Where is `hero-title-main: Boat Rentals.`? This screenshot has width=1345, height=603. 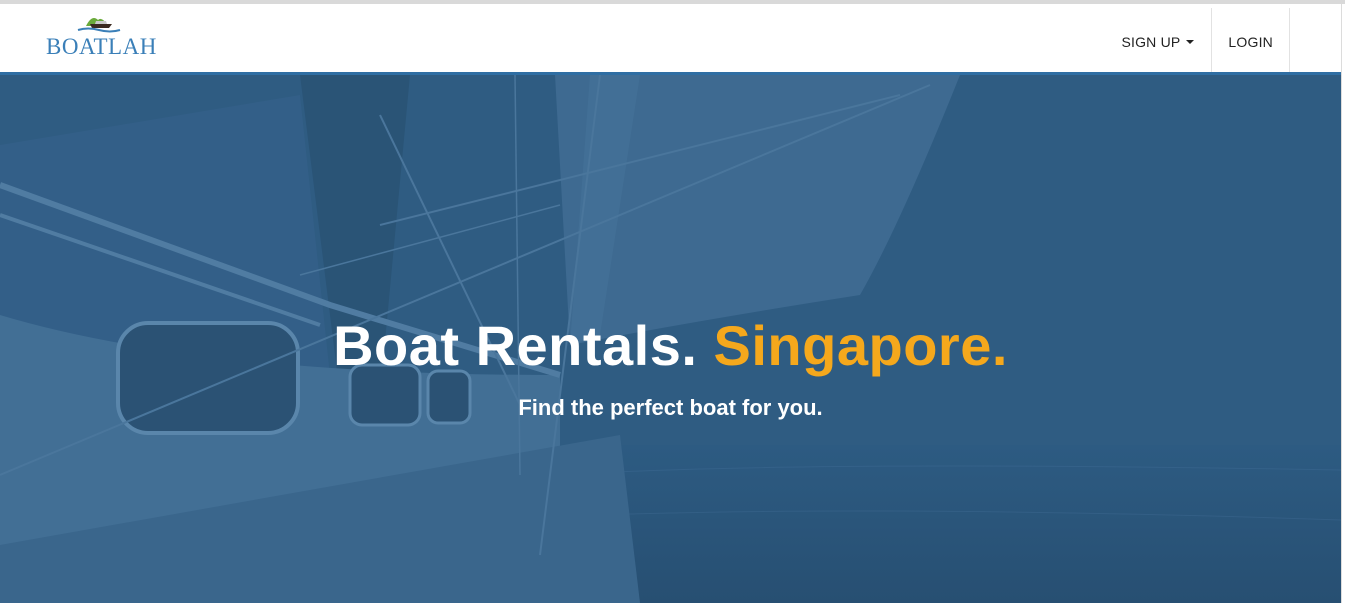
hero-title-main: Boat Rentals. is located at coordinates (515, 345).